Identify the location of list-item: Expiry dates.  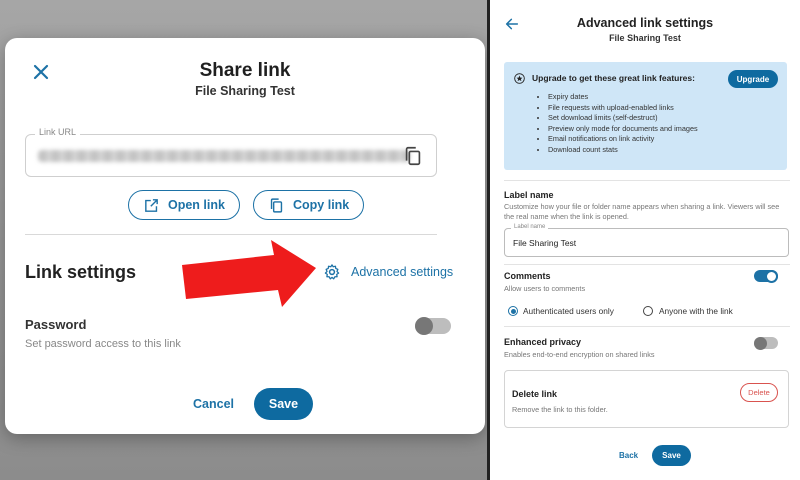
(623, 97).